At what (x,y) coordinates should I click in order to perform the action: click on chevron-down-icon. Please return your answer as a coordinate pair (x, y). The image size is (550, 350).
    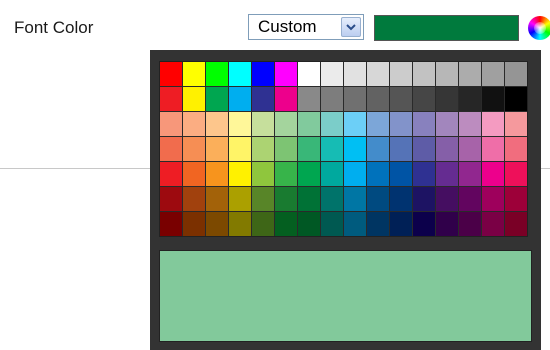
    Looking at the image, I should click on (351, 27).